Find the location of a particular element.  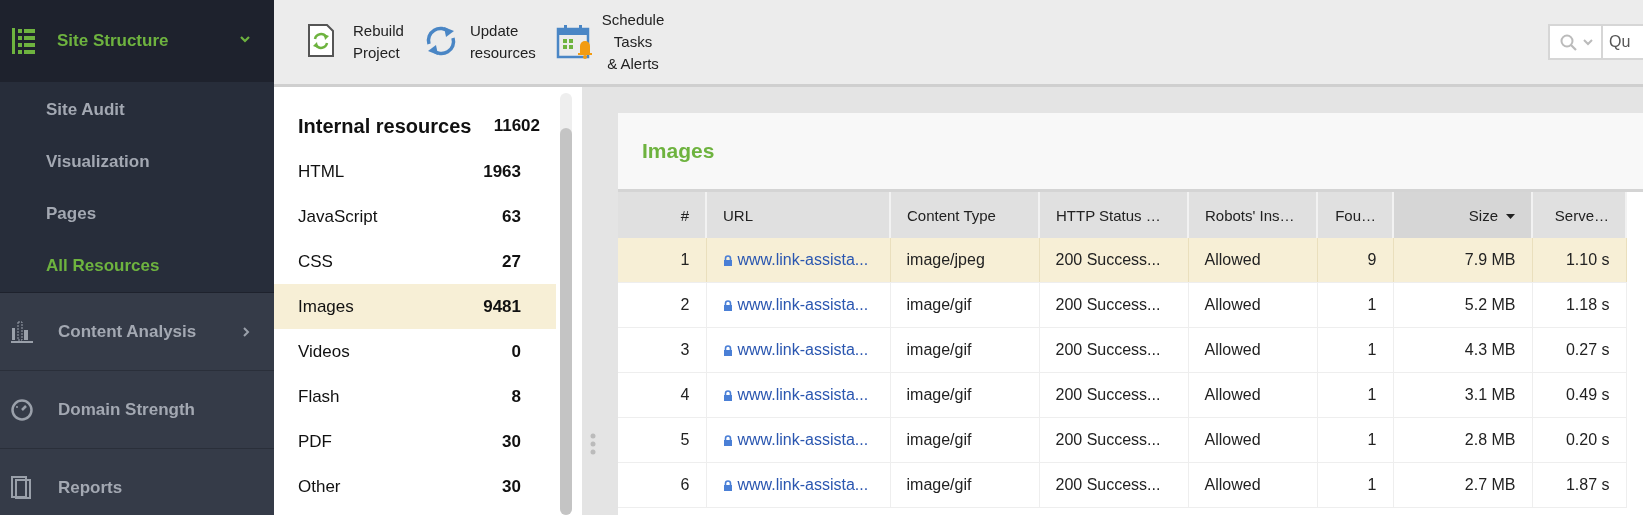

table-cell: 7.9 MB is located at coordinates (1462, 260).